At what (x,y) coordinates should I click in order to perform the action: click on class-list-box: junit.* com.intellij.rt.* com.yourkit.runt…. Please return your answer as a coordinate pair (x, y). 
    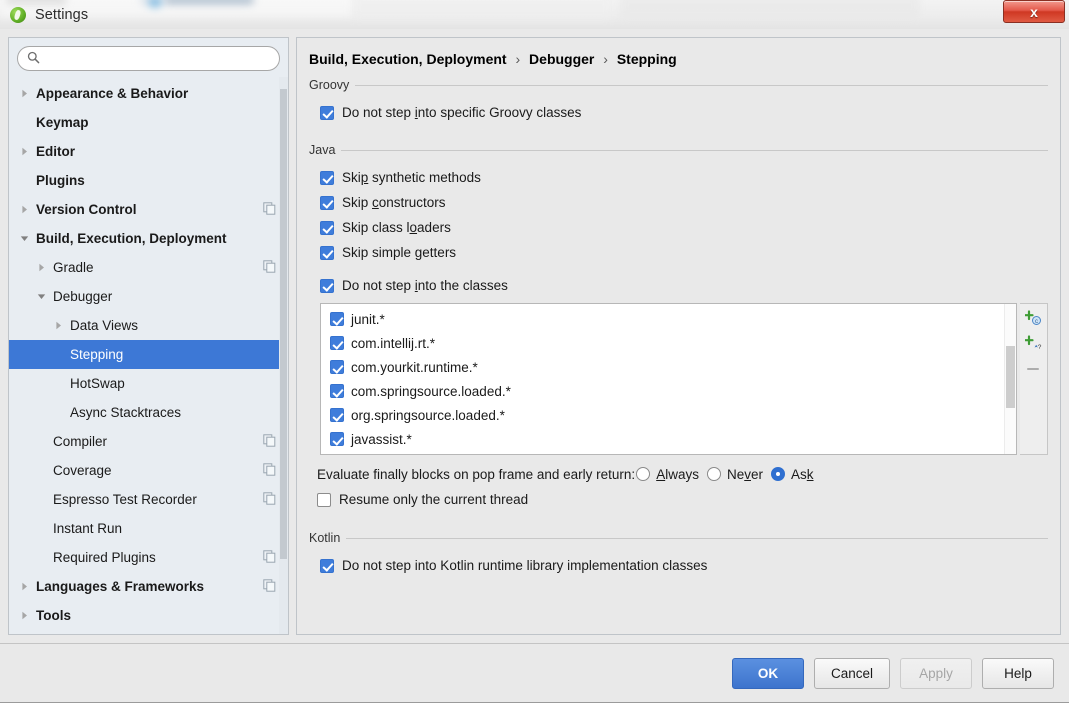
    Looking at the image, I should click on (668, 379).